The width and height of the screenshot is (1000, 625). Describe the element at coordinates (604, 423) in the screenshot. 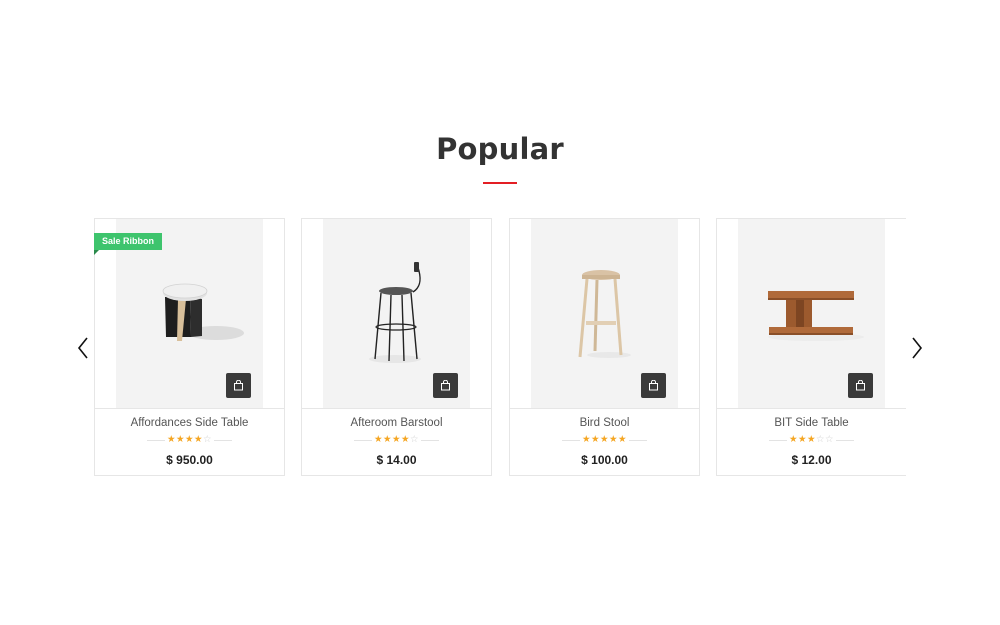

I see `product-name: Bird Stool` at that location.